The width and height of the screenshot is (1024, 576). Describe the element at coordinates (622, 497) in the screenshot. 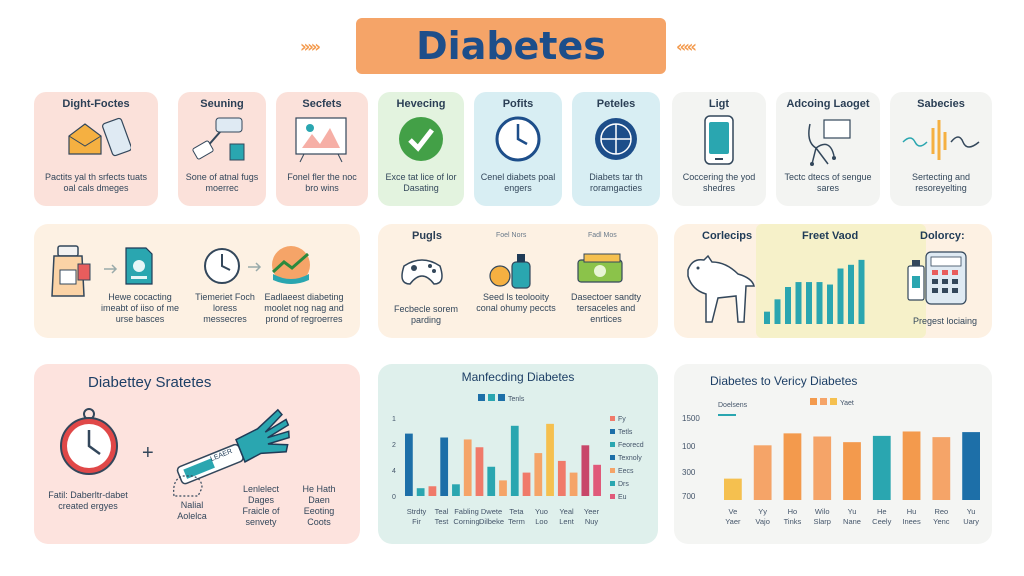

I see `legend-label: Eu` at that location.